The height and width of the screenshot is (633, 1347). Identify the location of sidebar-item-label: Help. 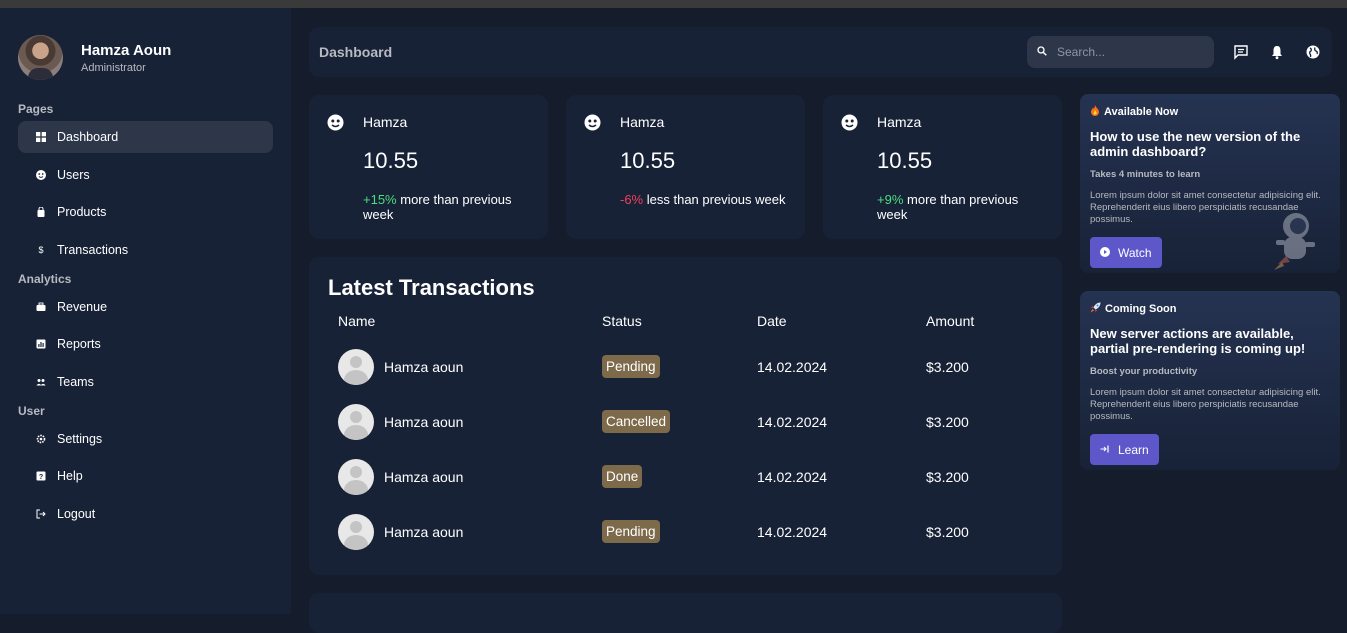
(70, 476).